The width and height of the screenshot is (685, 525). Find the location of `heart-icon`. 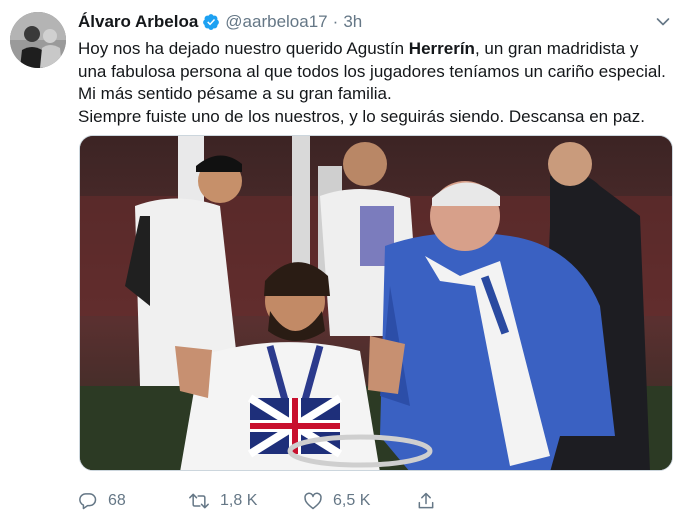

heart-icon is located at coordinates (313, 501).